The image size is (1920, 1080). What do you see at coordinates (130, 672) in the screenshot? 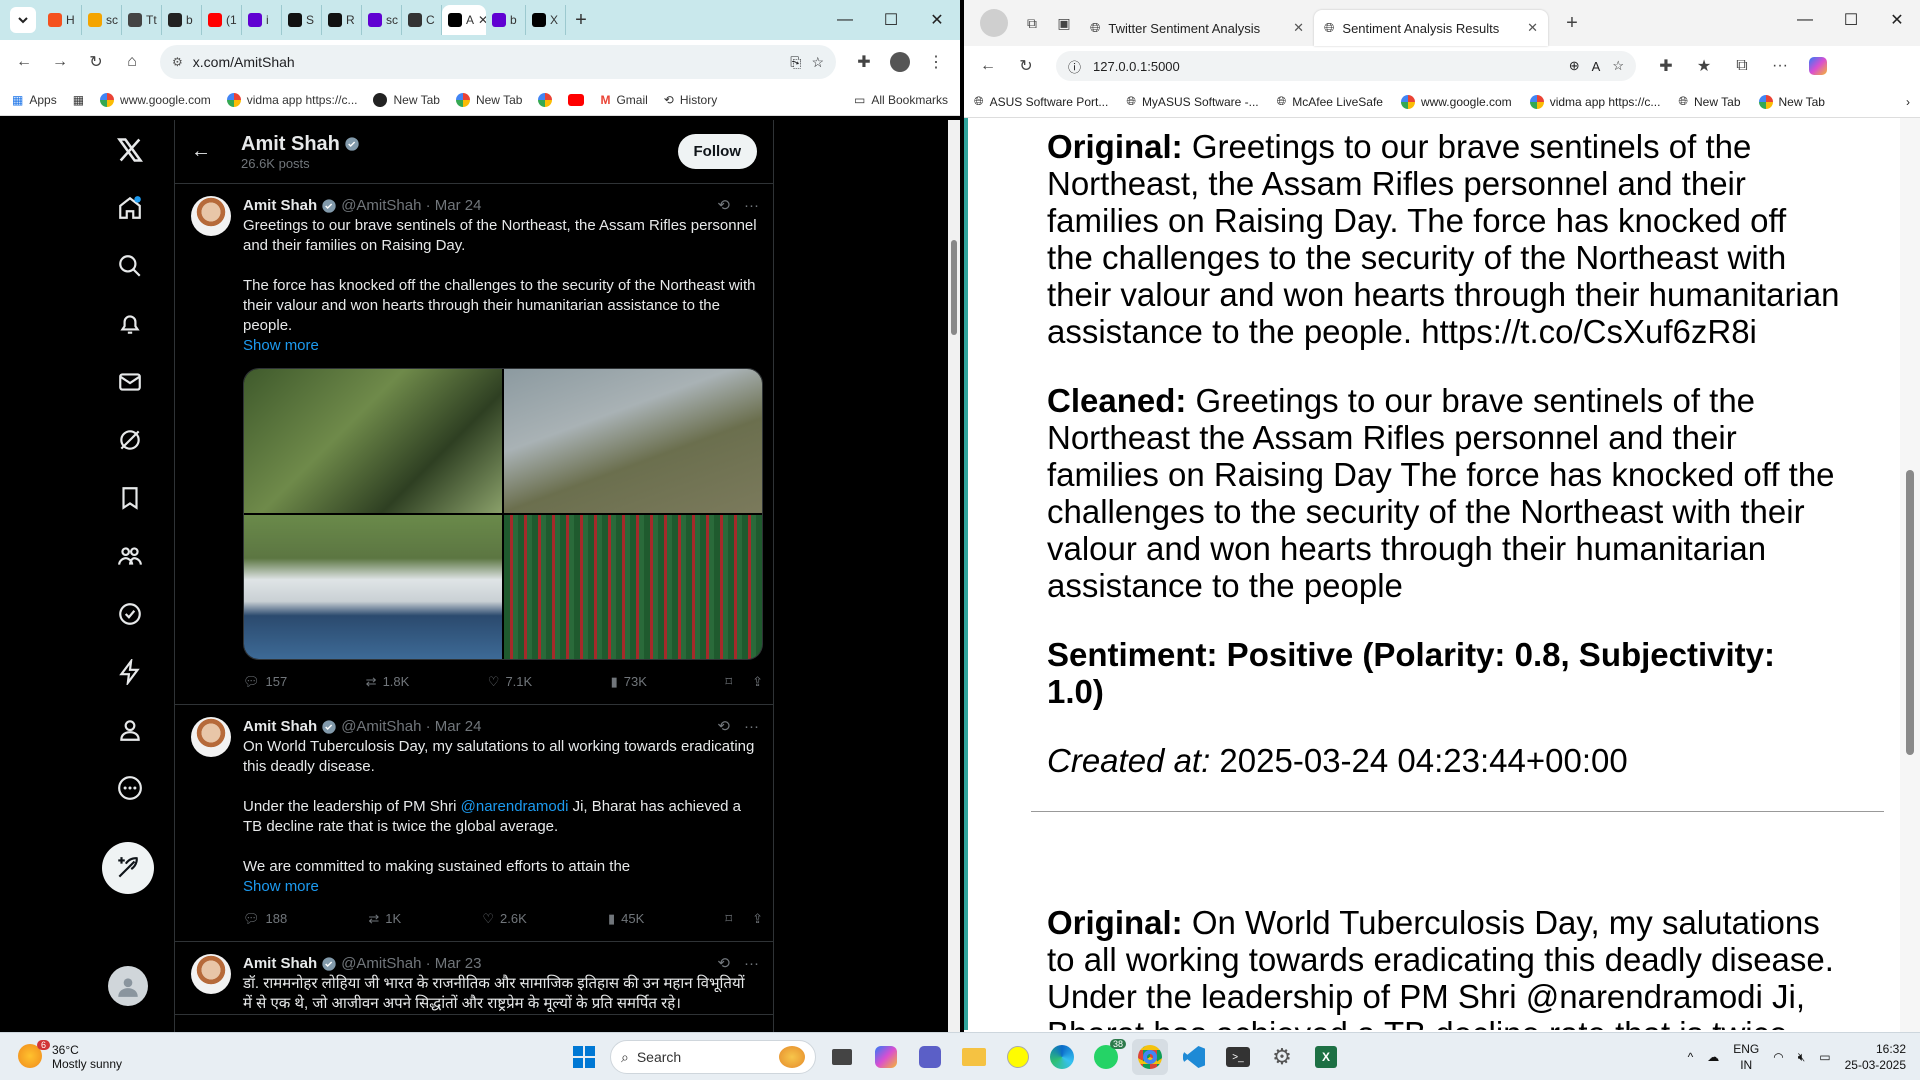
I see `lightning-icon` at bounding box center [130, 672].